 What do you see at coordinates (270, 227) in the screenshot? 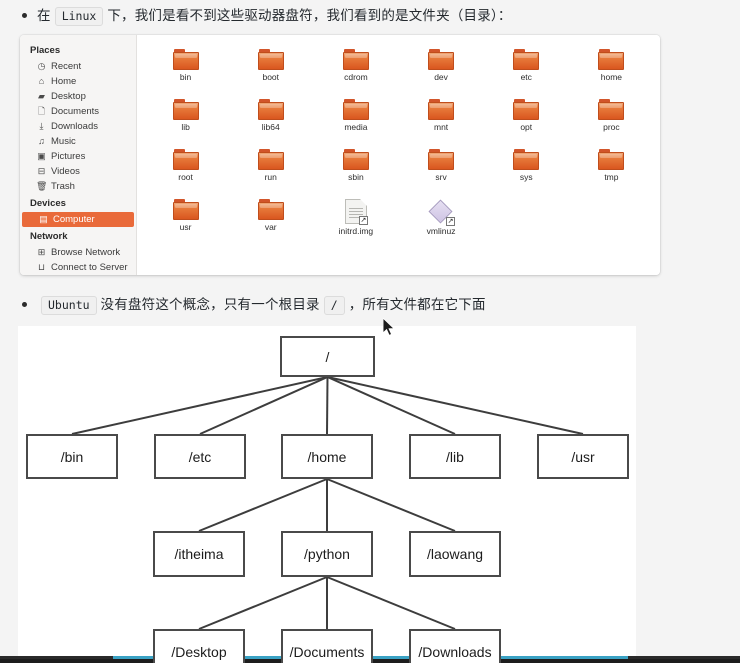
I see `file-name-label: var` at bounding box center [270, 227].